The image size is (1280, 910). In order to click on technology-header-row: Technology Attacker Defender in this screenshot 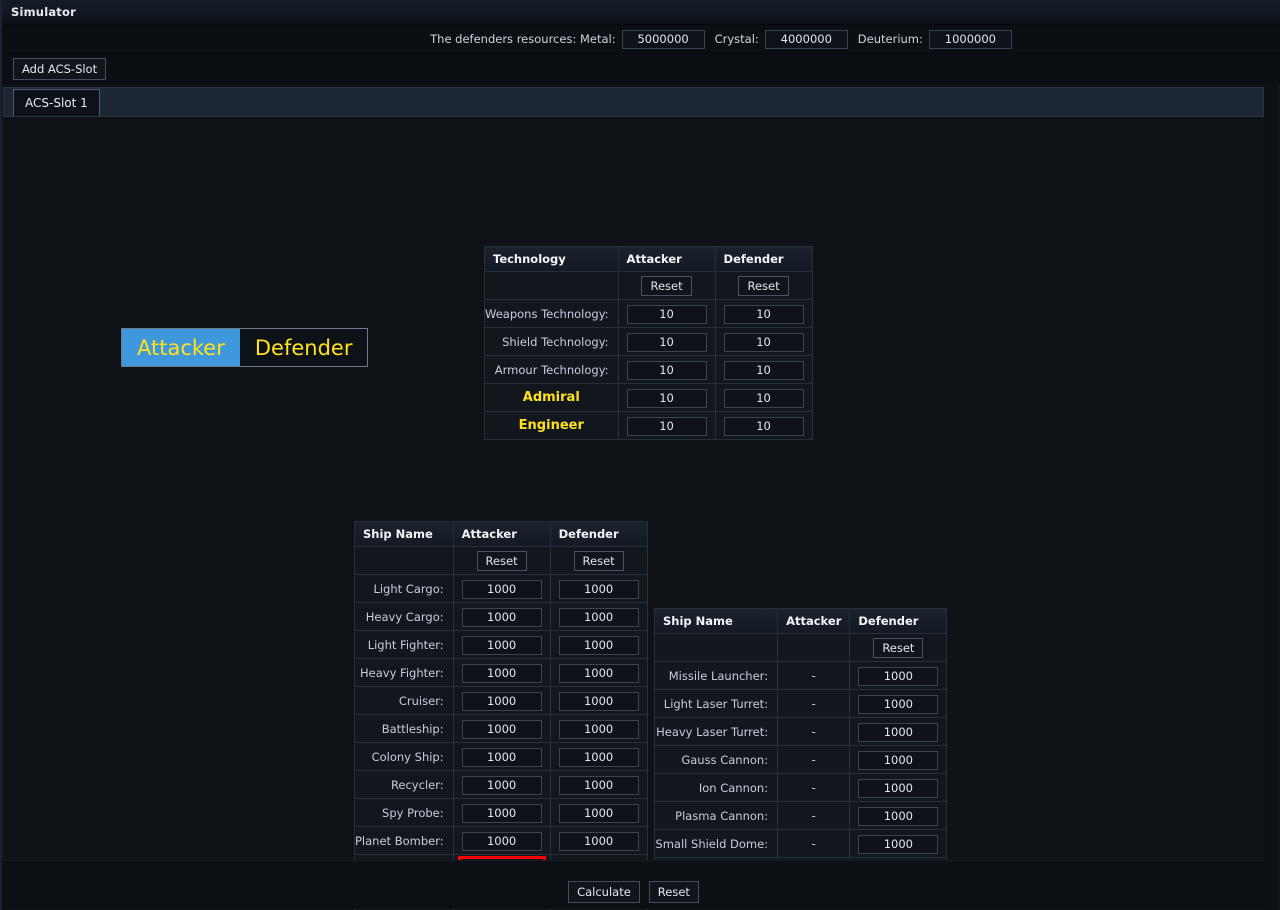, I will do `click(648, 259)`.